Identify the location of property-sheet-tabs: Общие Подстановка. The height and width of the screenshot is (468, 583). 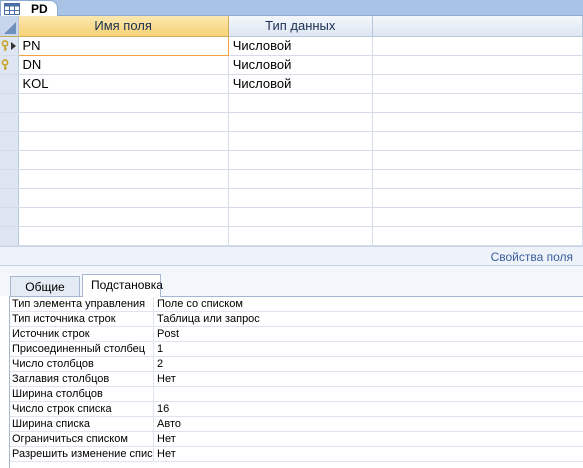
(291, 281).